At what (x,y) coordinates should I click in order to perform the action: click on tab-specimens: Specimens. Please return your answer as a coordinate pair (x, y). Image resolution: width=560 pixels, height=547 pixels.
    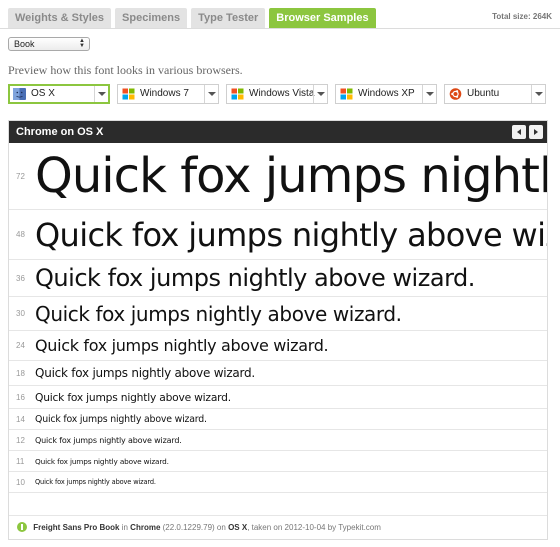
    Looking at the image, I should click on (151, 18).